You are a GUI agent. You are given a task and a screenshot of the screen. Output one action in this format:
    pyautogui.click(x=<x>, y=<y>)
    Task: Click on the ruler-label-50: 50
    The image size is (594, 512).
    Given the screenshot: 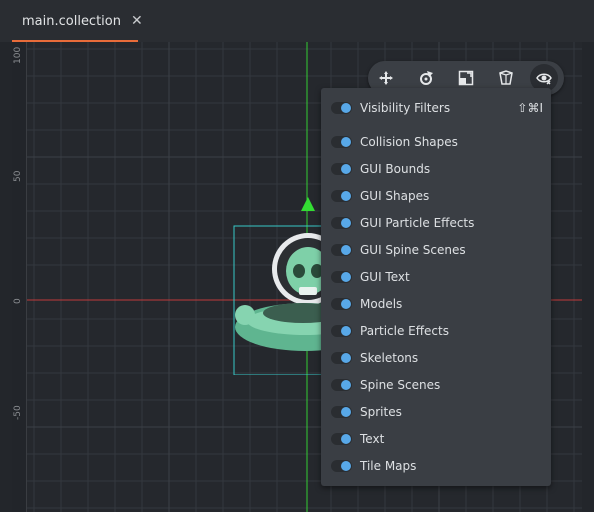 What is the action you would take?
    pyautogui.click(x=18, y=176)
    